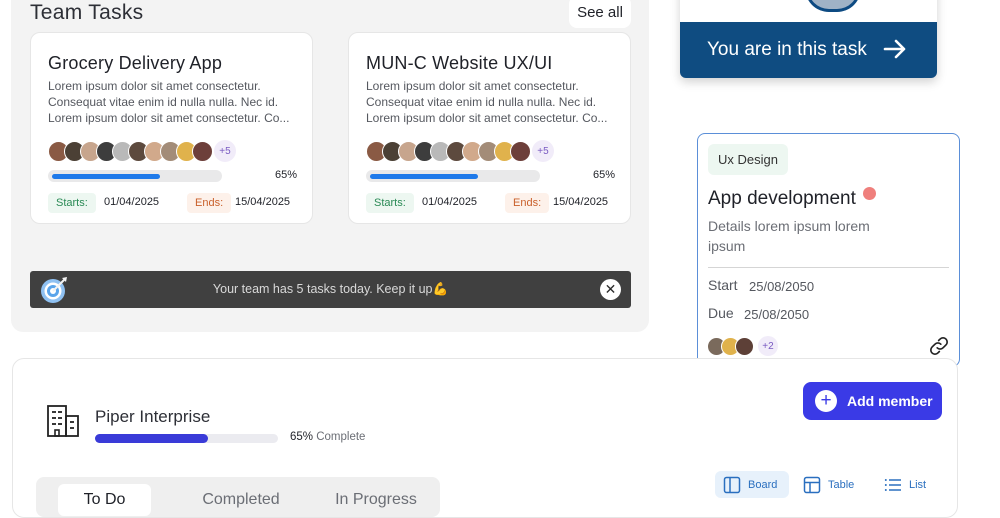 This screenshot has width=1000, height=518. What do you see at coordinates (787, 49) in the screenshot?
I see `you-are-in-task-label: You are in this task` at bounding box center [787, 49].